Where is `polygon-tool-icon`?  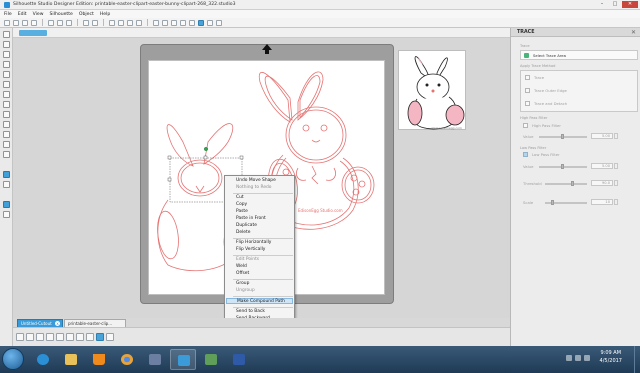 polygon-tool-icon is located at coordinates (6, 84).